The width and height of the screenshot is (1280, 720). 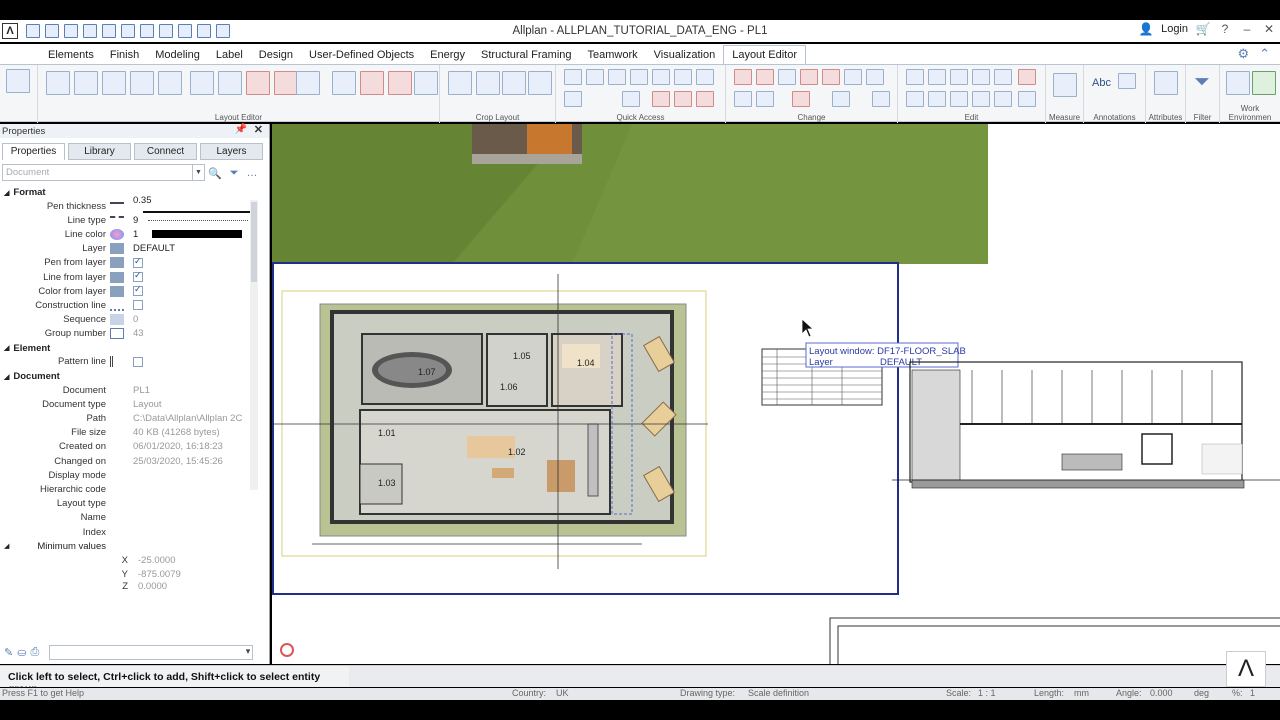 What do you see at coordinates (52, 31) in the screenshot?
I see `open-icon` at bounding box center [52, 31].